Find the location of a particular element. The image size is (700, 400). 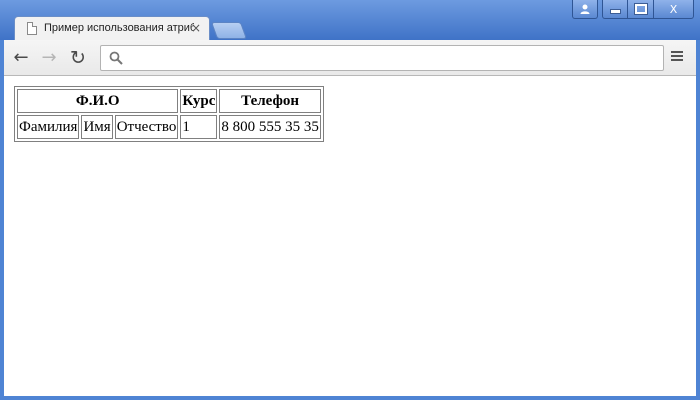

header-course: Курс is located at coordinates (199, 101).